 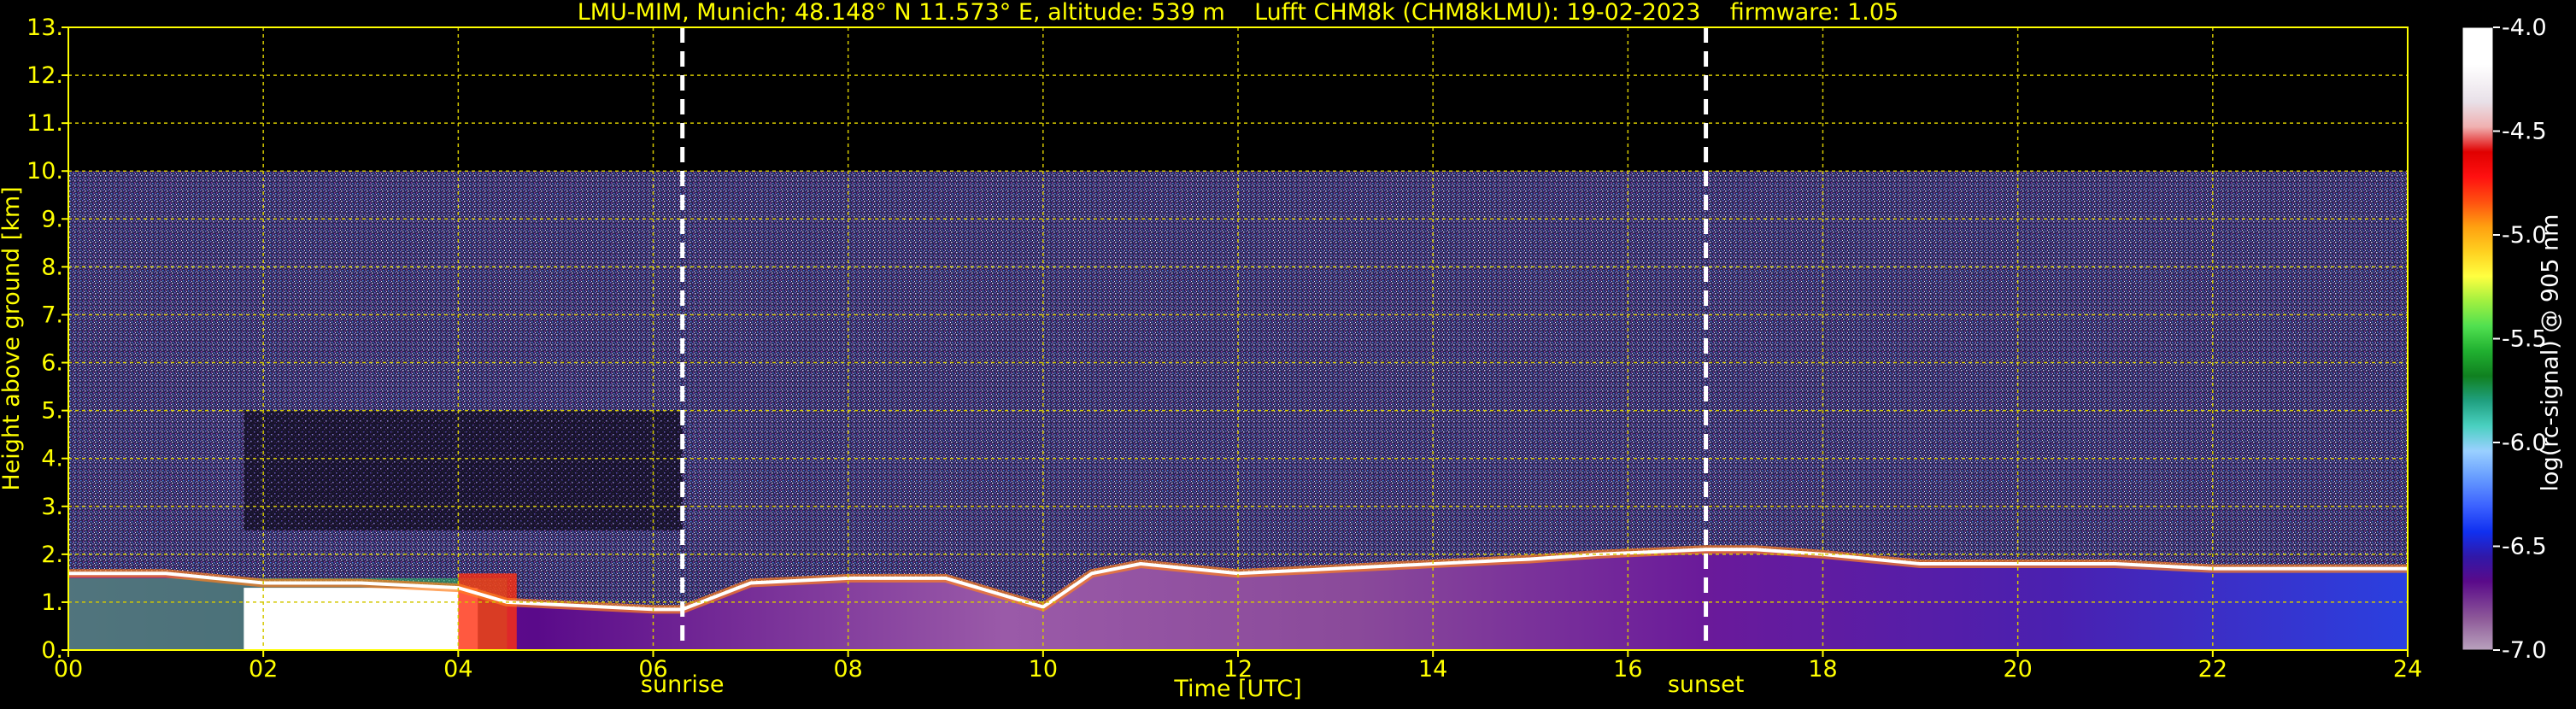 I want to click on y-tick-label: 12., so click(x=44, y=75).